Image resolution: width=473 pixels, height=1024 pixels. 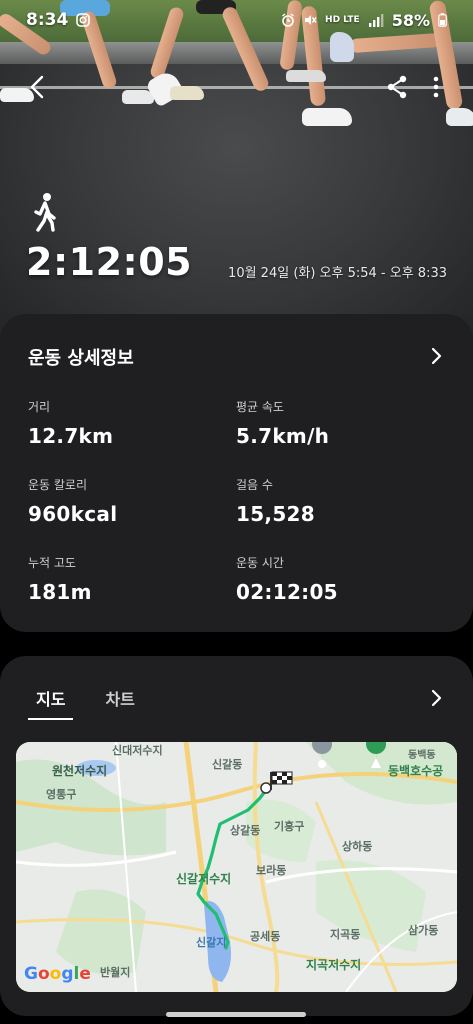 What do you see at coordinates (57, 974) in the screenshot?
I see `google-logo: Google` at bounding box center [57, 974].